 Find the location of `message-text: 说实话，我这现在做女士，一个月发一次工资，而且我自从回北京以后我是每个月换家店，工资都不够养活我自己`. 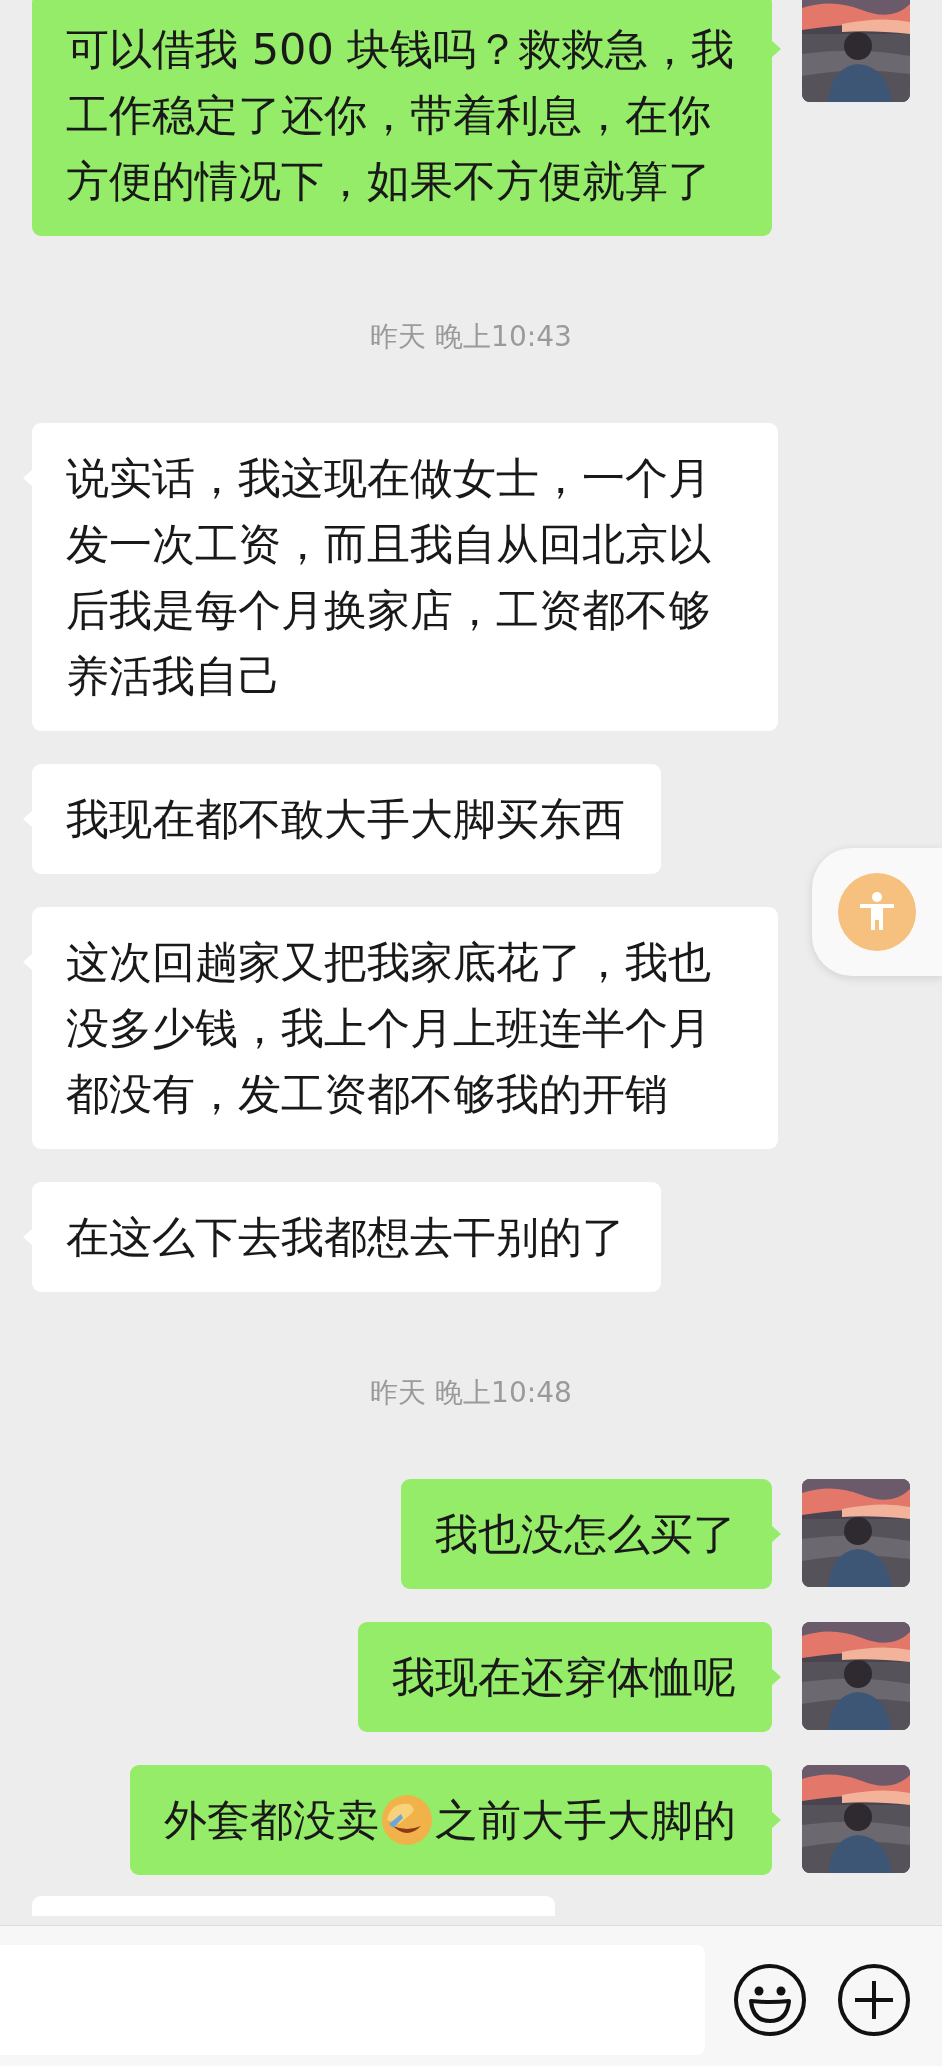

message-text: 说实话，我这现在做女士，一个月发一次工资，而且我自从回北京以后我是每个月换家店，工资都不够养活我自己 is located at coordinates (389, 577).